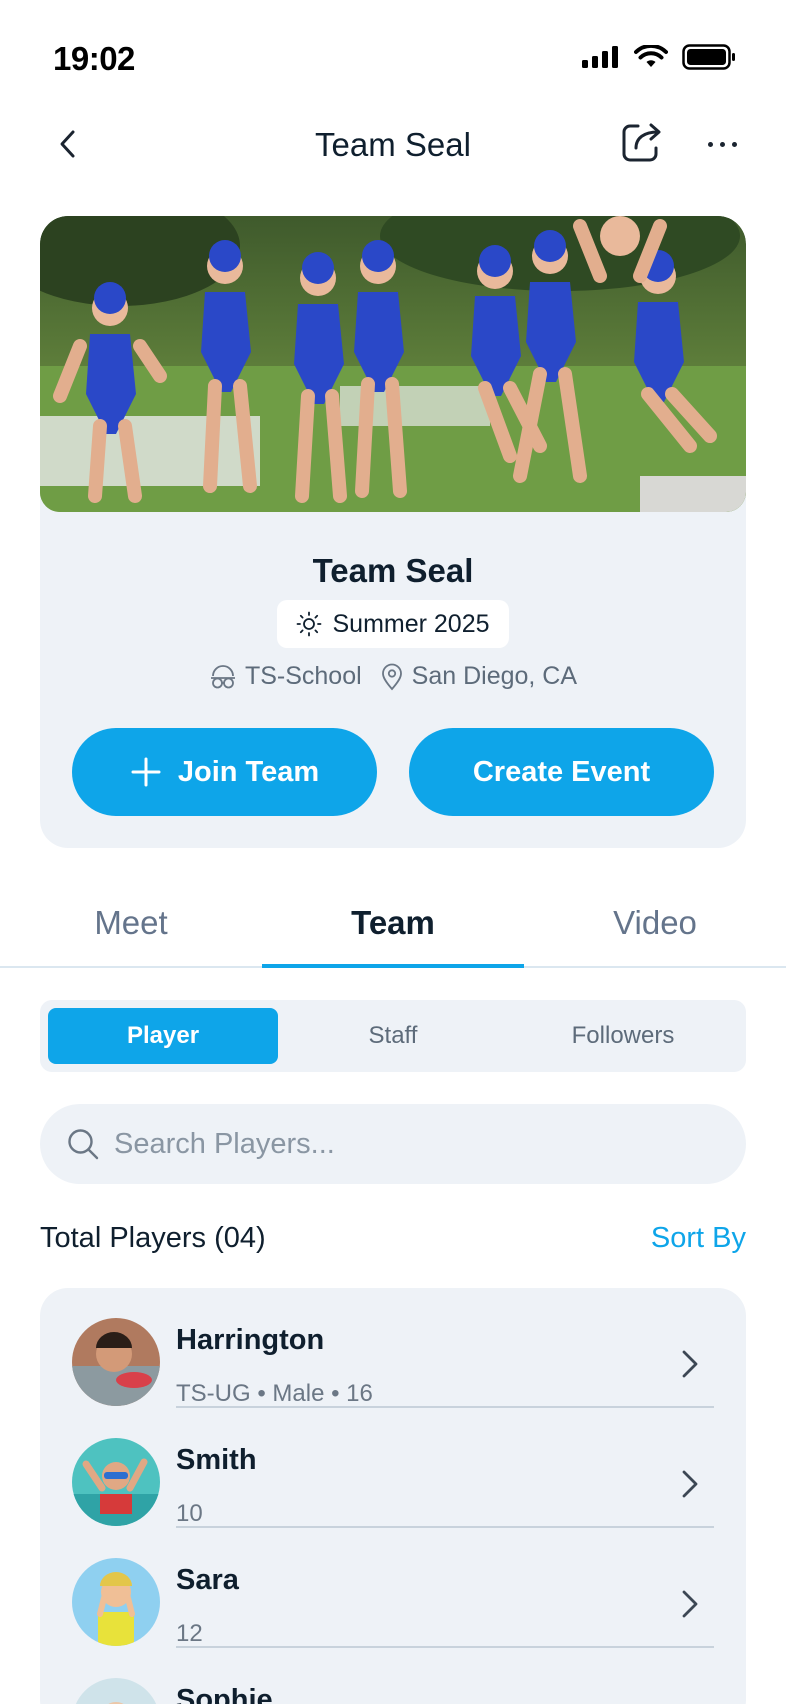 The image size is (786, 1704). What do you see at coordinates (274, 1393) in the screenshot?
I see `player-meta: TS-UG • Male • 16` at bounding box center [274, 1393].